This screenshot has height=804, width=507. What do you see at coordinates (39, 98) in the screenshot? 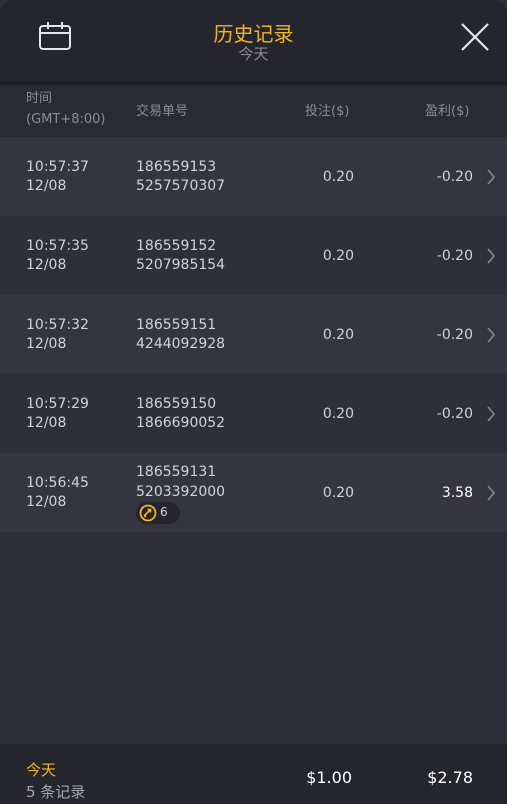
I see `column-time-label: 时间` at bounding box center [39, 98].